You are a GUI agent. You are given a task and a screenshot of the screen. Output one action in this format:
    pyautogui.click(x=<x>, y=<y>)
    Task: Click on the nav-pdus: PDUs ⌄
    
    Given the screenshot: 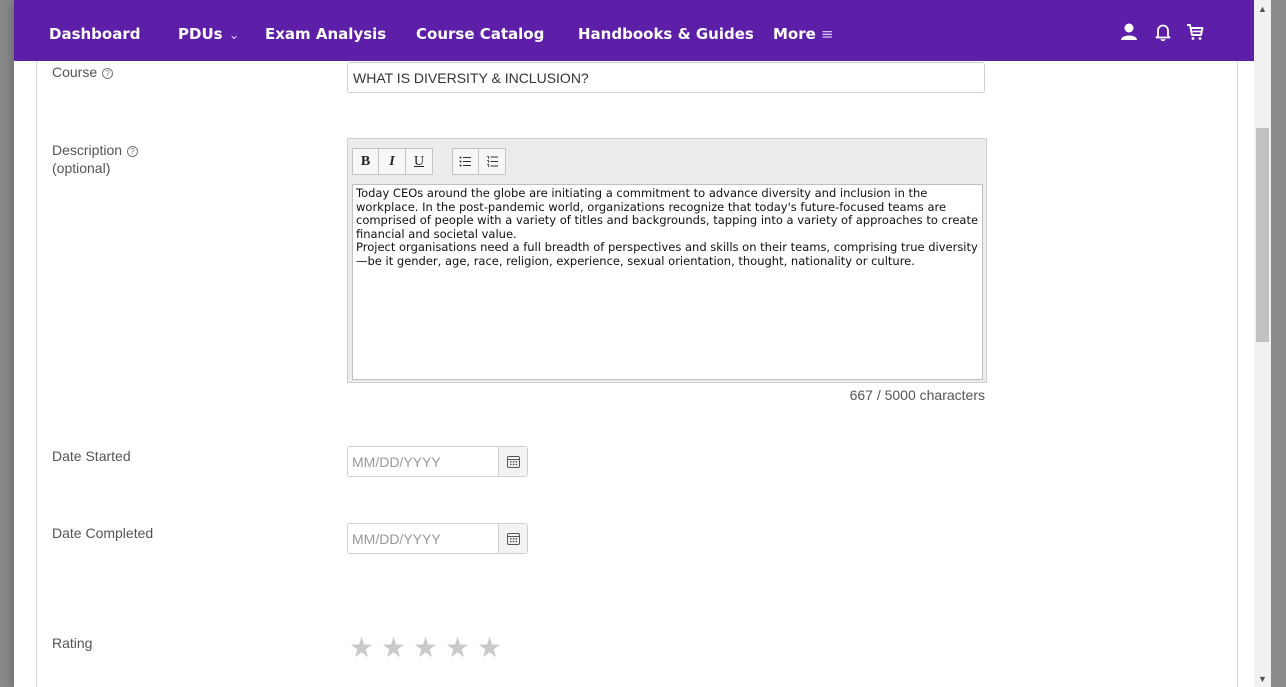 What is the action you would take?
    pyautogui.click(x=208, y=34)
    